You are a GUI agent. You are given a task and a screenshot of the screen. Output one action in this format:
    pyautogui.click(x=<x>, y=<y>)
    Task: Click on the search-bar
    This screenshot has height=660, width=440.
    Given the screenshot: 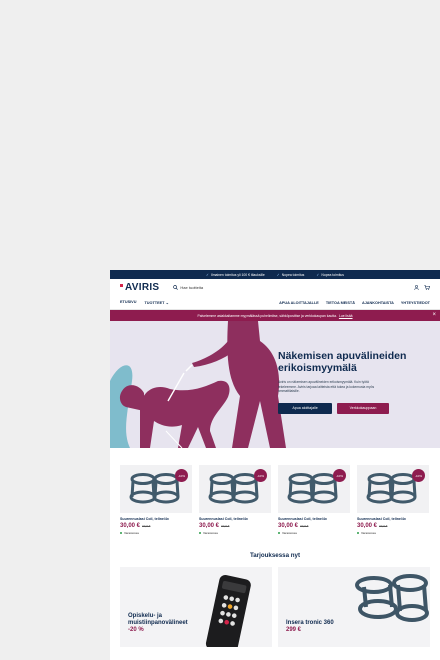 What is the action you would take?
    pyautogui.click(x=293, y=287)
    